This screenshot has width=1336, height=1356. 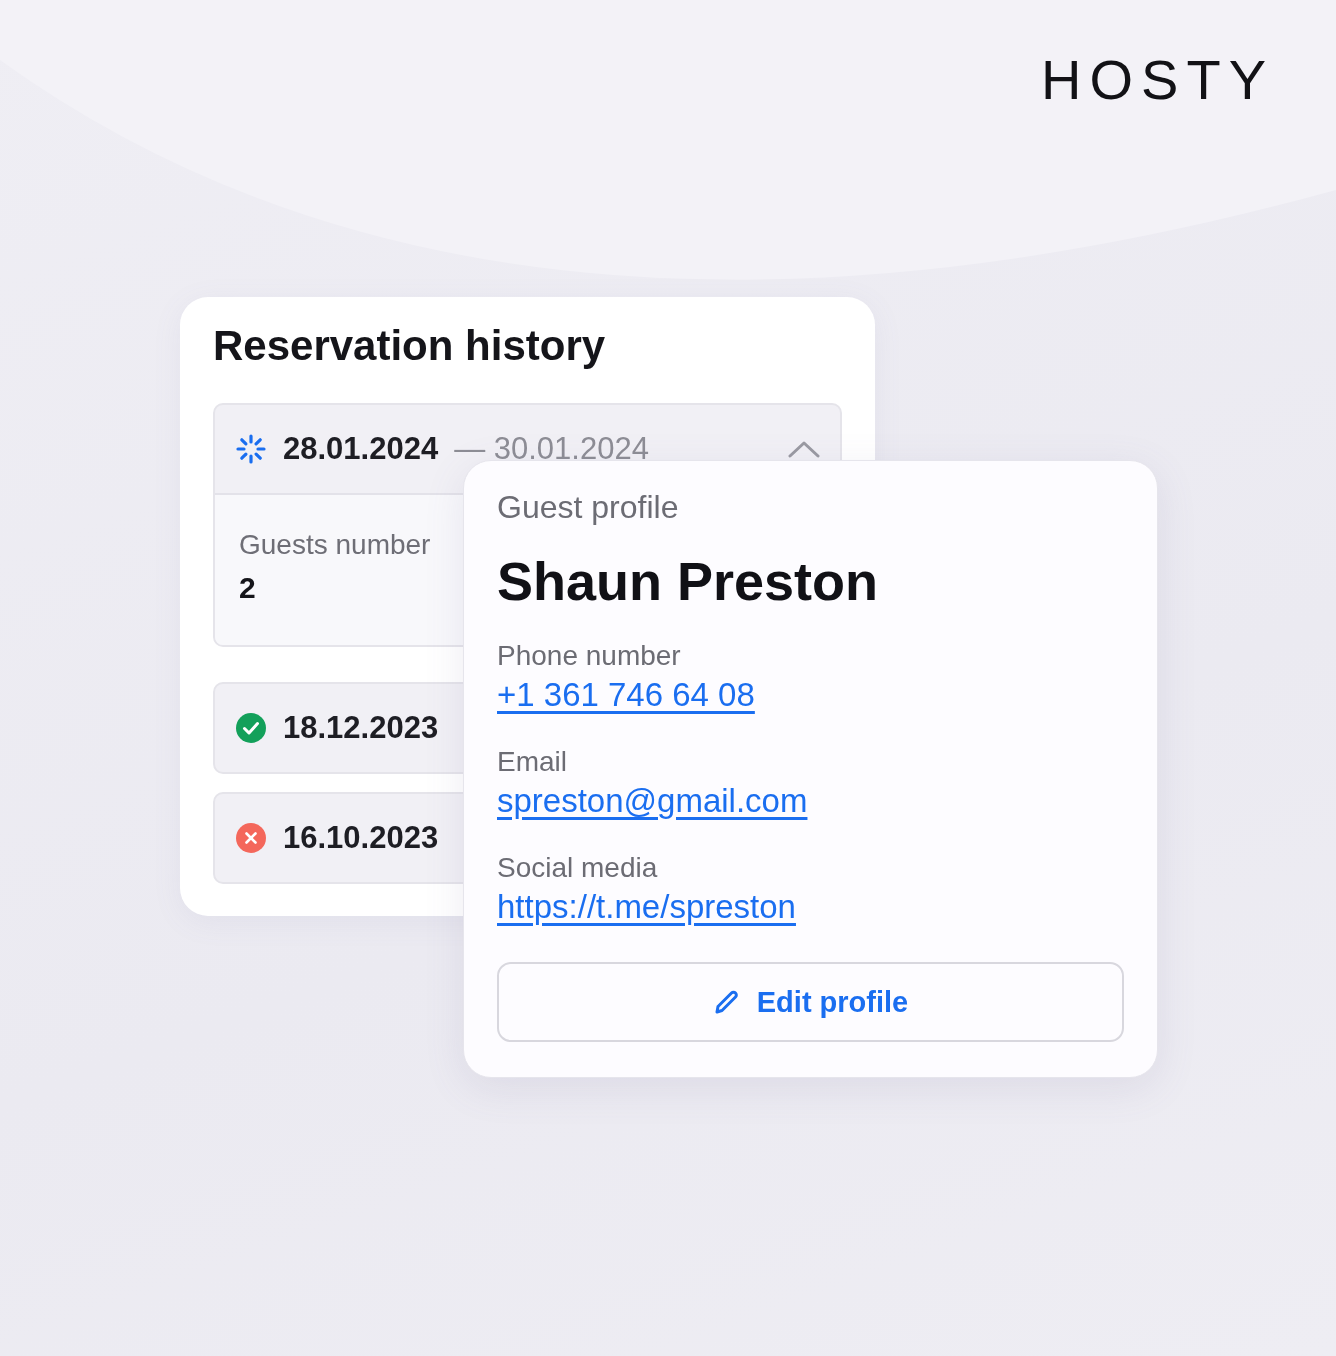 I want to click on start-date: 16.10.2023, so click(x=361, y=838).